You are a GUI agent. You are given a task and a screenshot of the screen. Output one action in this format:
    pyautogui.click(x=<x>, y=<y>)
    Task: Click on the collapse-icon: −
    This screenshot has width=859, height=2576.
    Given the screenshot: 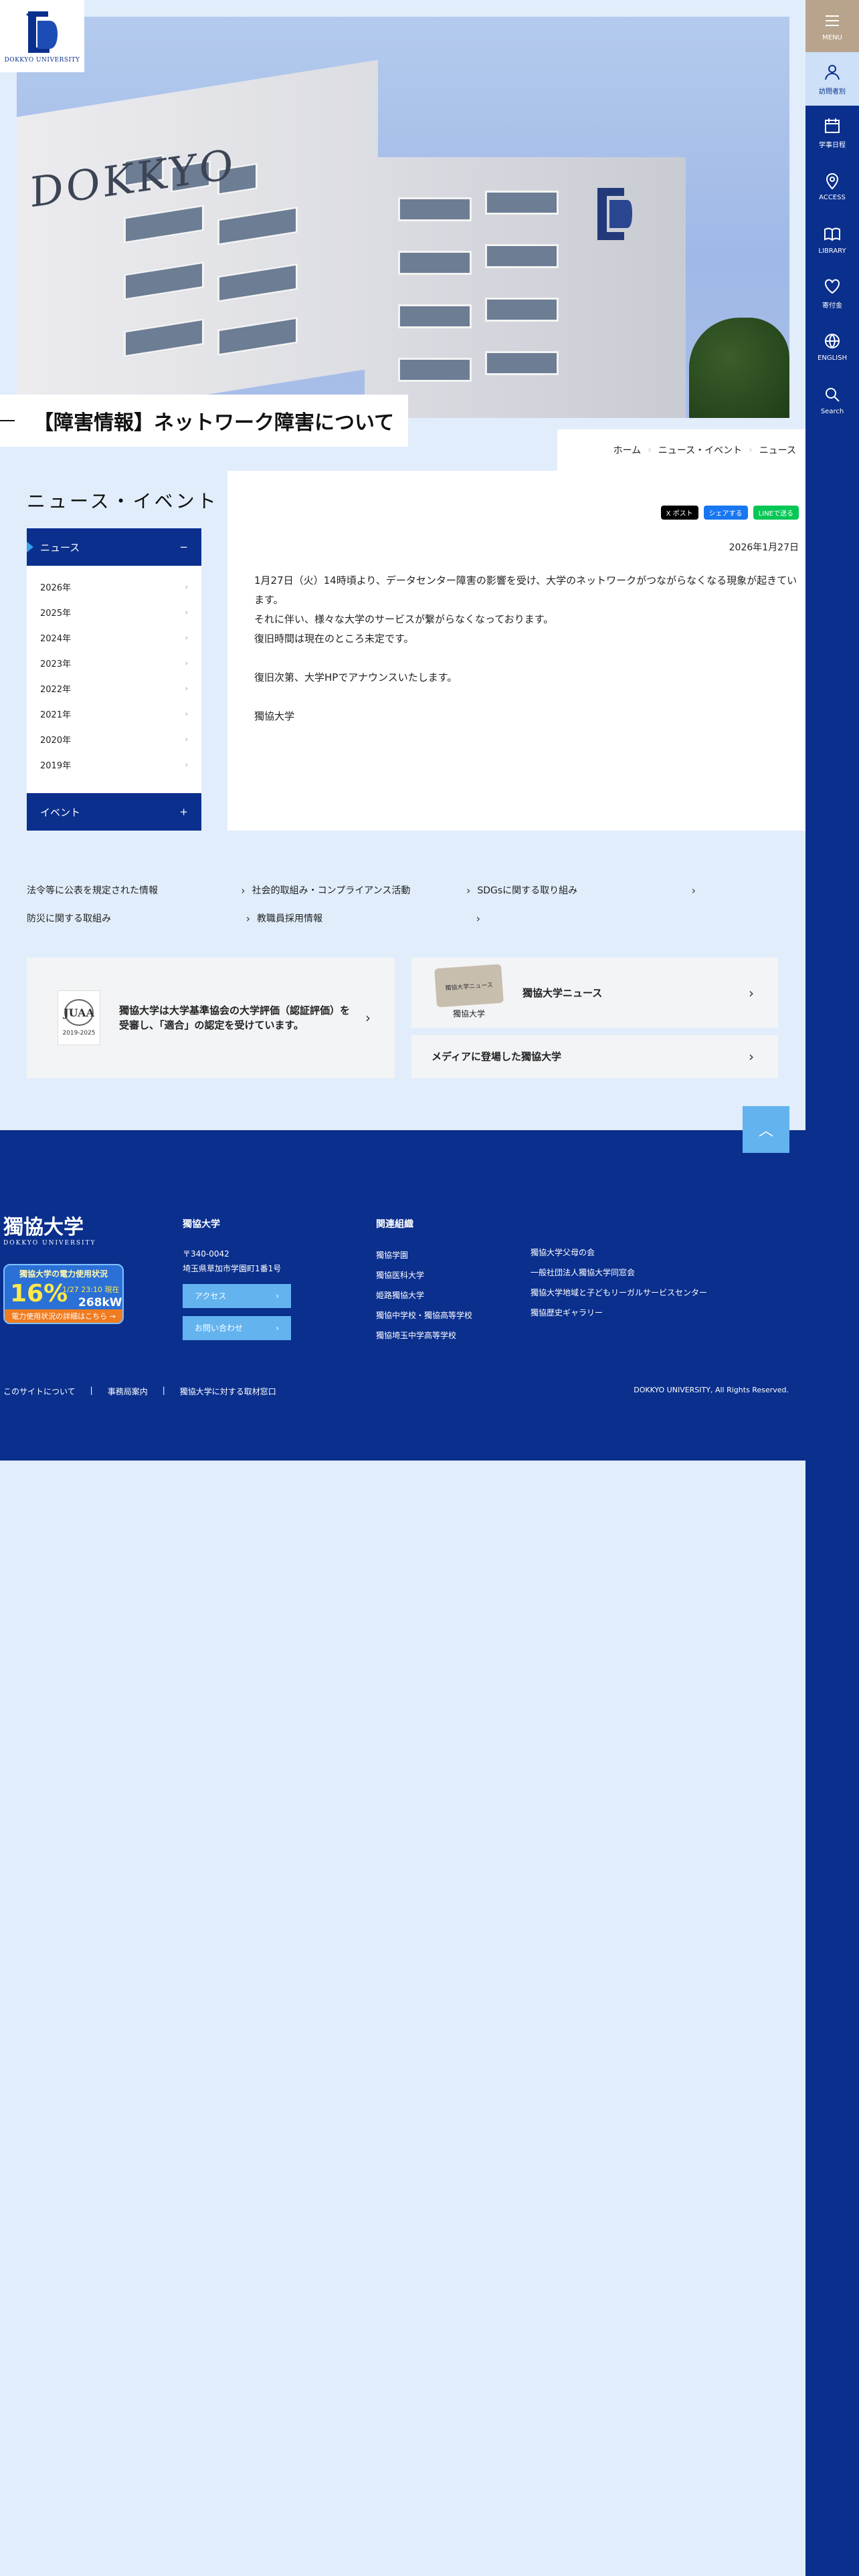 What is the action you would take?
    pyautogui.click(x=183, y=547)
    